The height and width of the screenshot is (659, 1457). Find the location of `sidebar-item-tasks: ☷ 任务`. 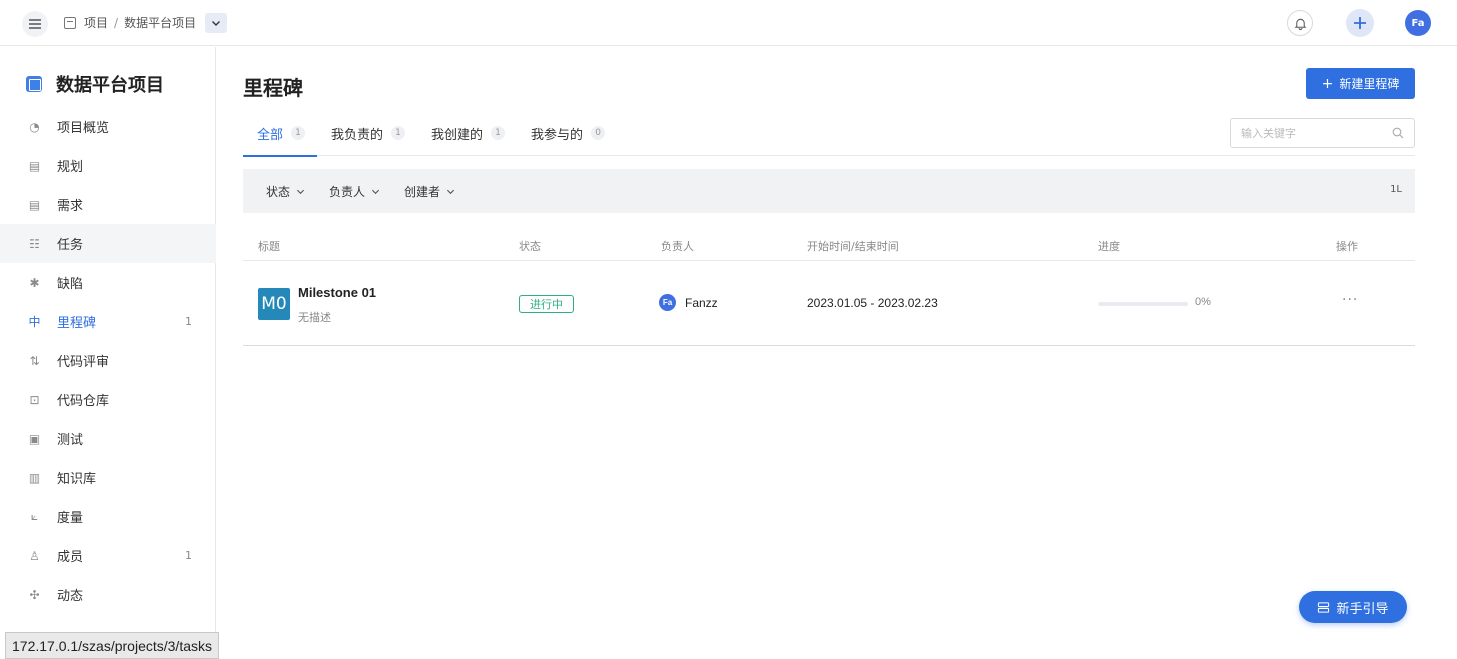

sidebar-item-tasks: ☷ 任务 is located at coordinates (108, 243).